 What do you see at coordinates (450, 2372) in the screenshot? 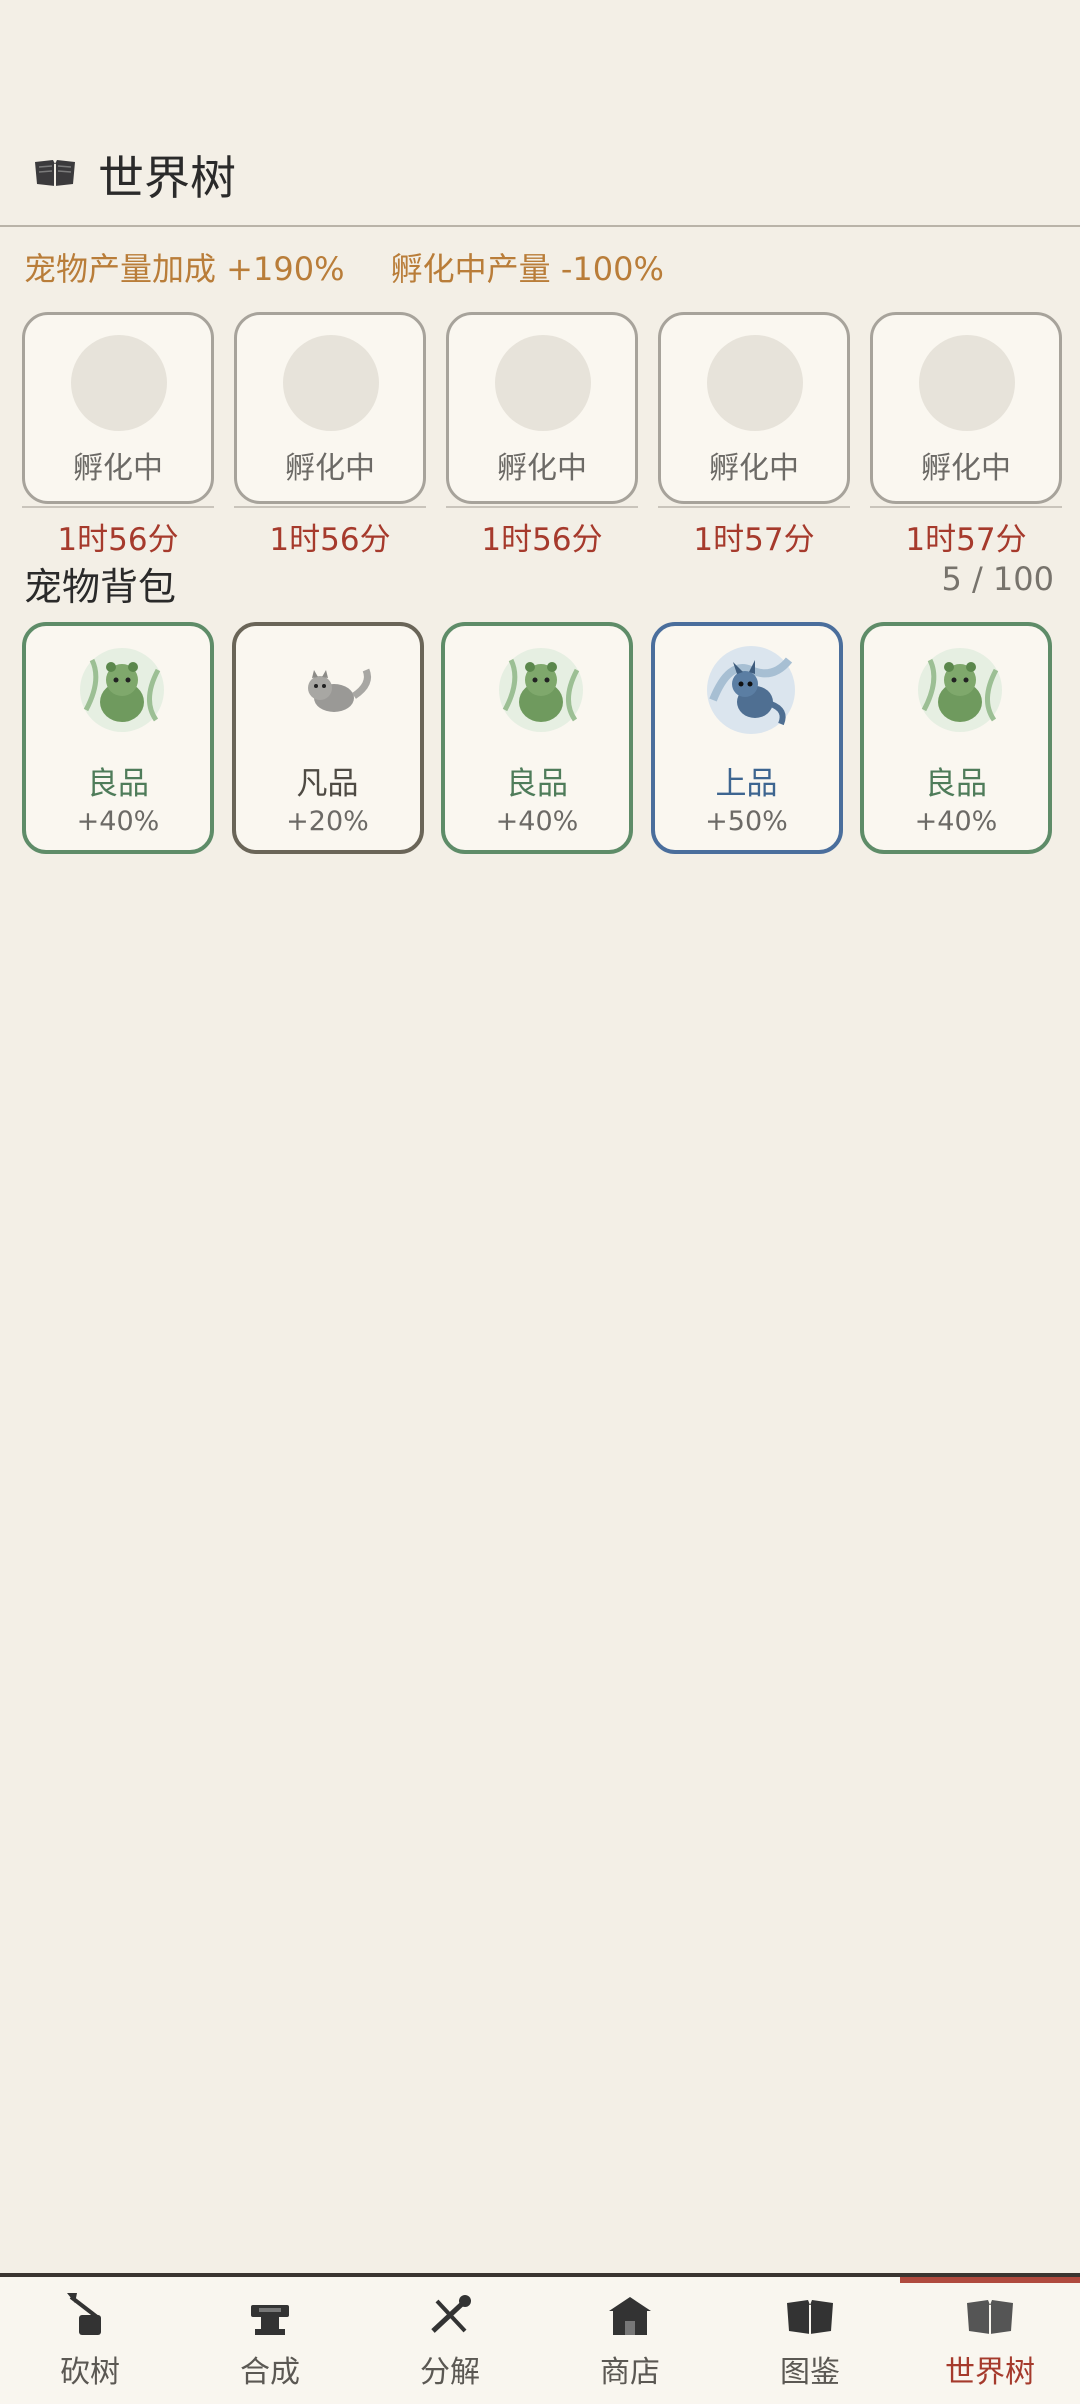
I see `nav-label: 分解` at bounding box center [450, 2372].